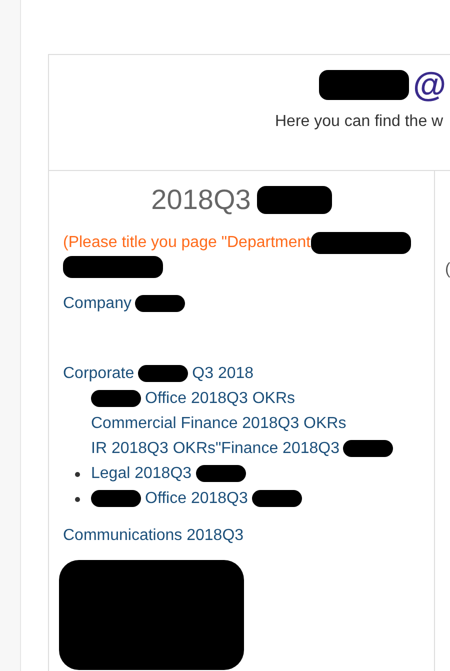  Describe the element at coordinates (98, 373) in the screenshot. I see `link-text: Corporate` at that location.